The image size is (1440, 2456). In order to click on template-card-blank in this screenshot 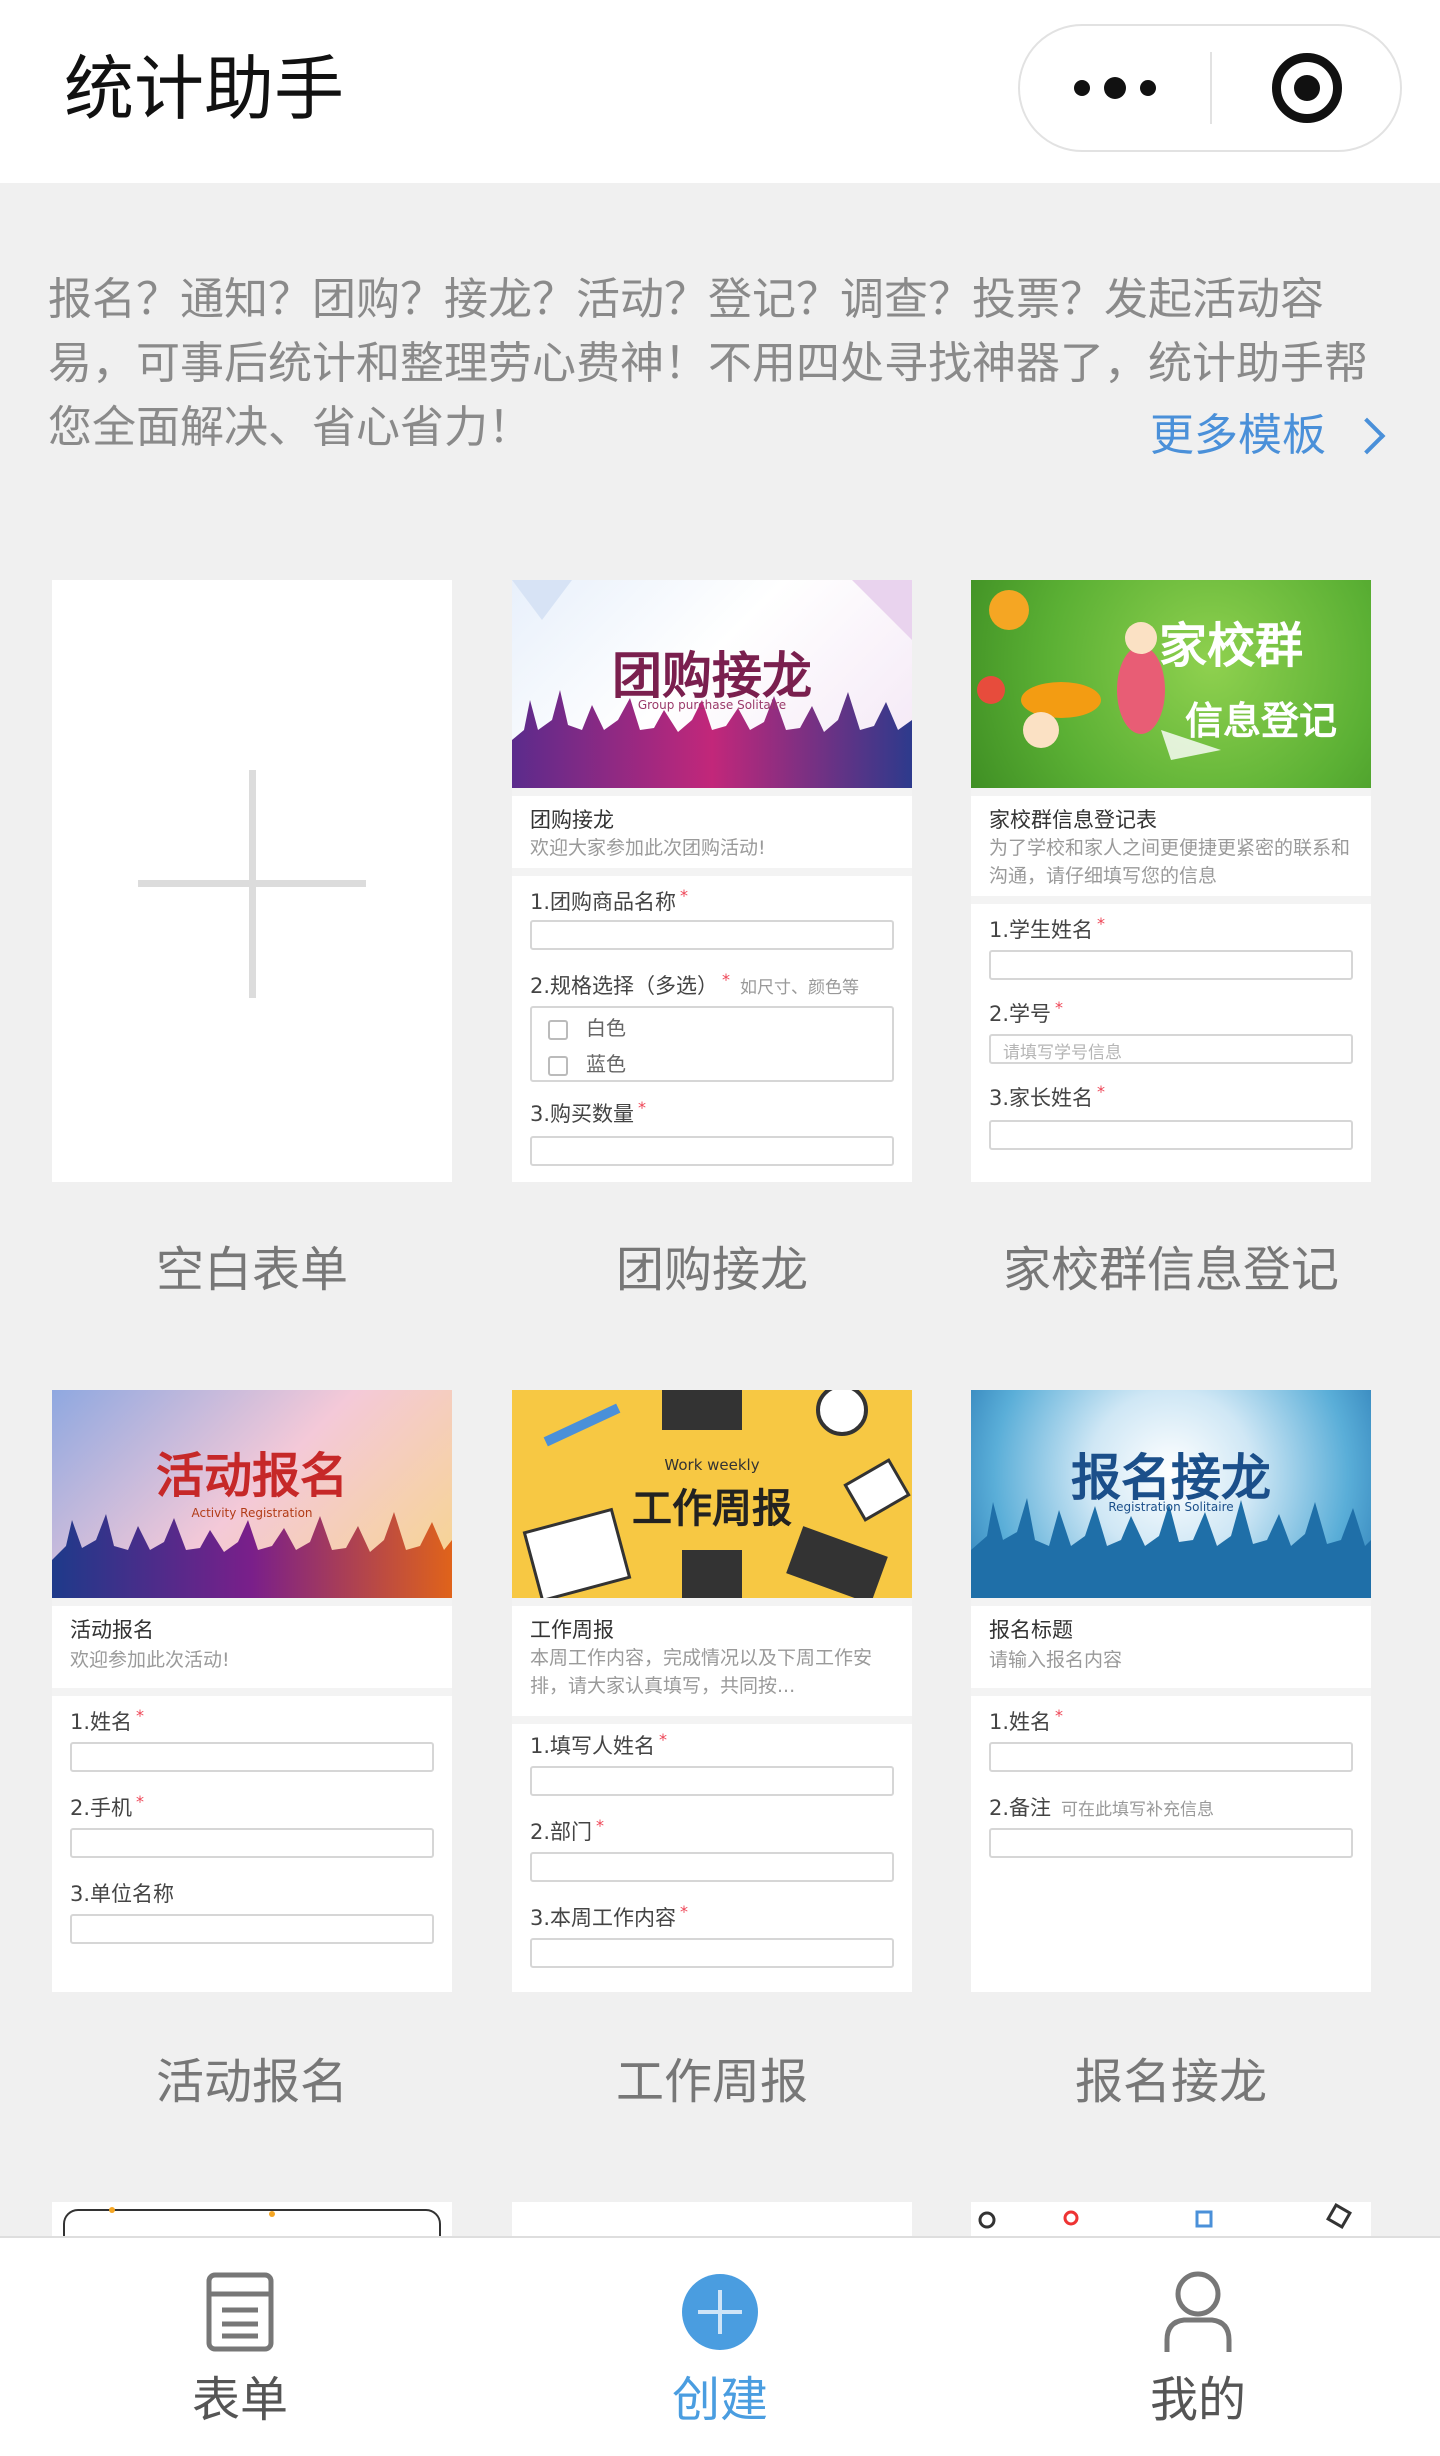, I will do `click(252, 881)`.